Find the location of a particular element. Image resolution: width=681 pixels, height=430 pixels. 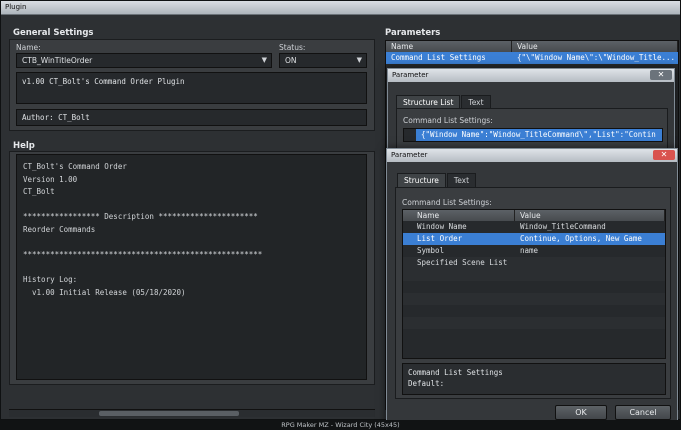

dialog2-header: Name Value is located at coordinates (534, 215).